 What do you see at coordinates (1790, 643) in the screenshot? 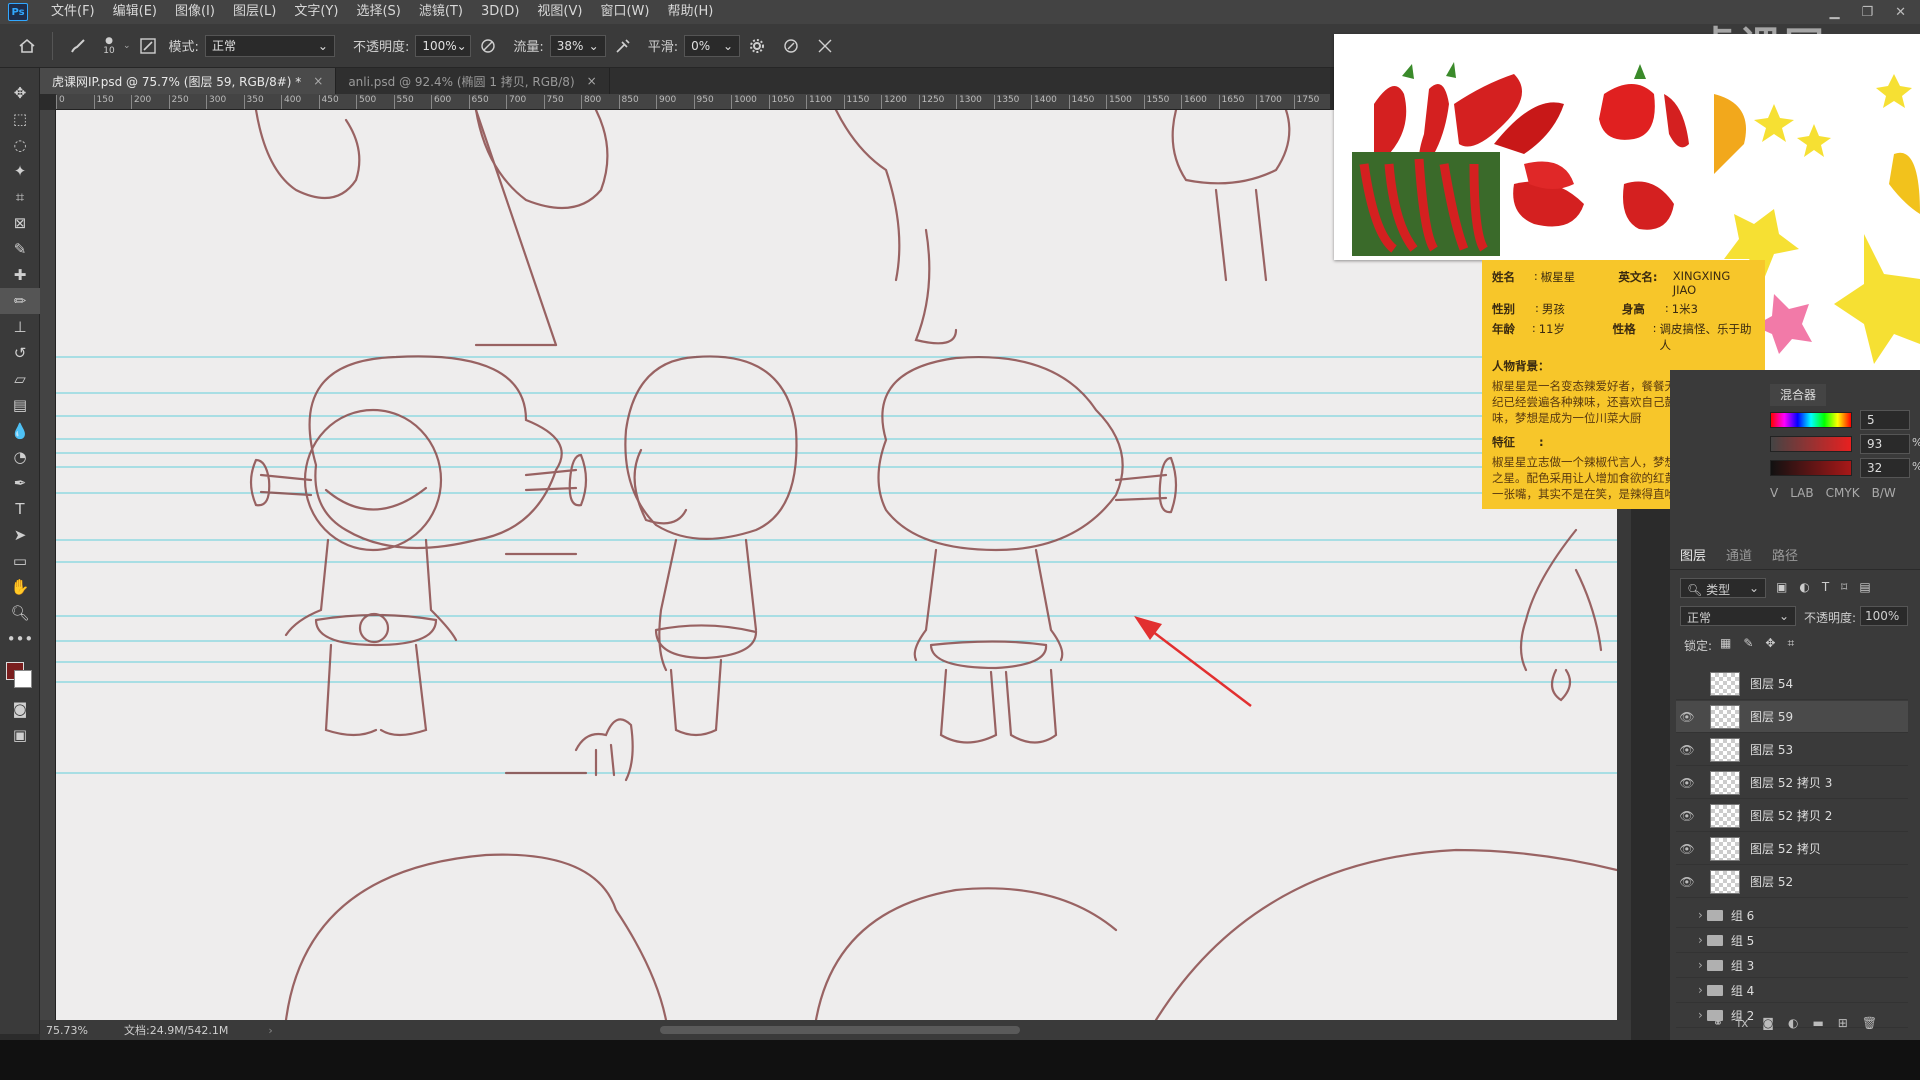
I see `lock-artboard-icon: ⌗` at bounding box center [1790, 643].